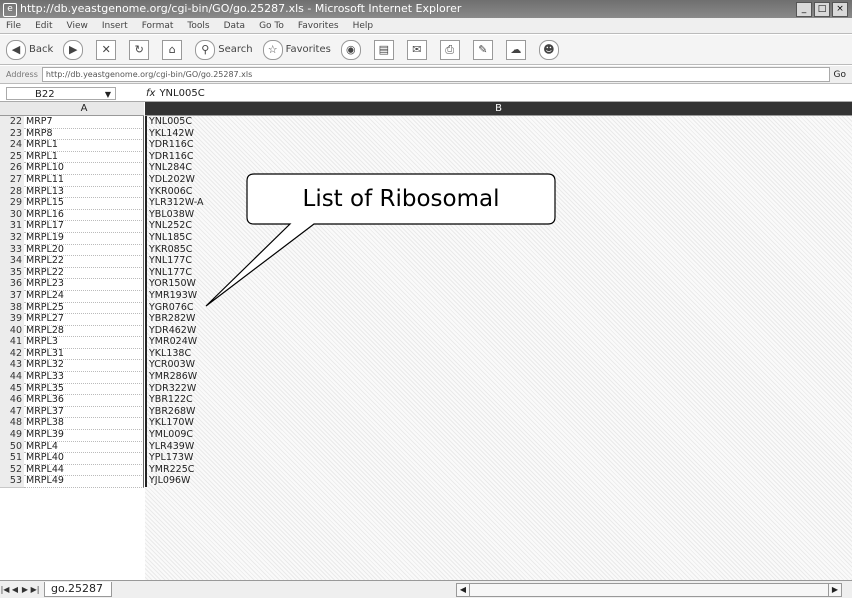 The height and width of the screenshot is (598, 852). I want to click on cell-orf-id: YNL252C, so click(190, 226).